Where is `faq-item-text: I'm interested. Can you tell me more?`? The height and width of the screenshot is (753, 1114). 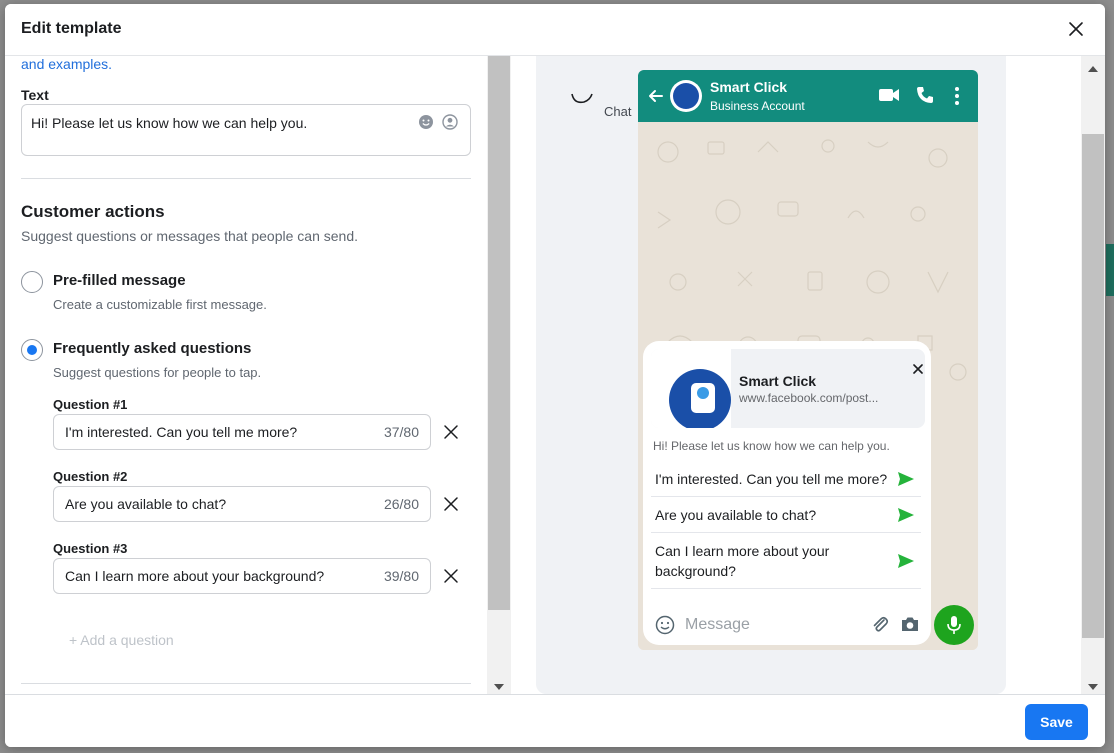 faq-item-text: I'm interested. Can you tell me more? is located at coordinates (771, 479).